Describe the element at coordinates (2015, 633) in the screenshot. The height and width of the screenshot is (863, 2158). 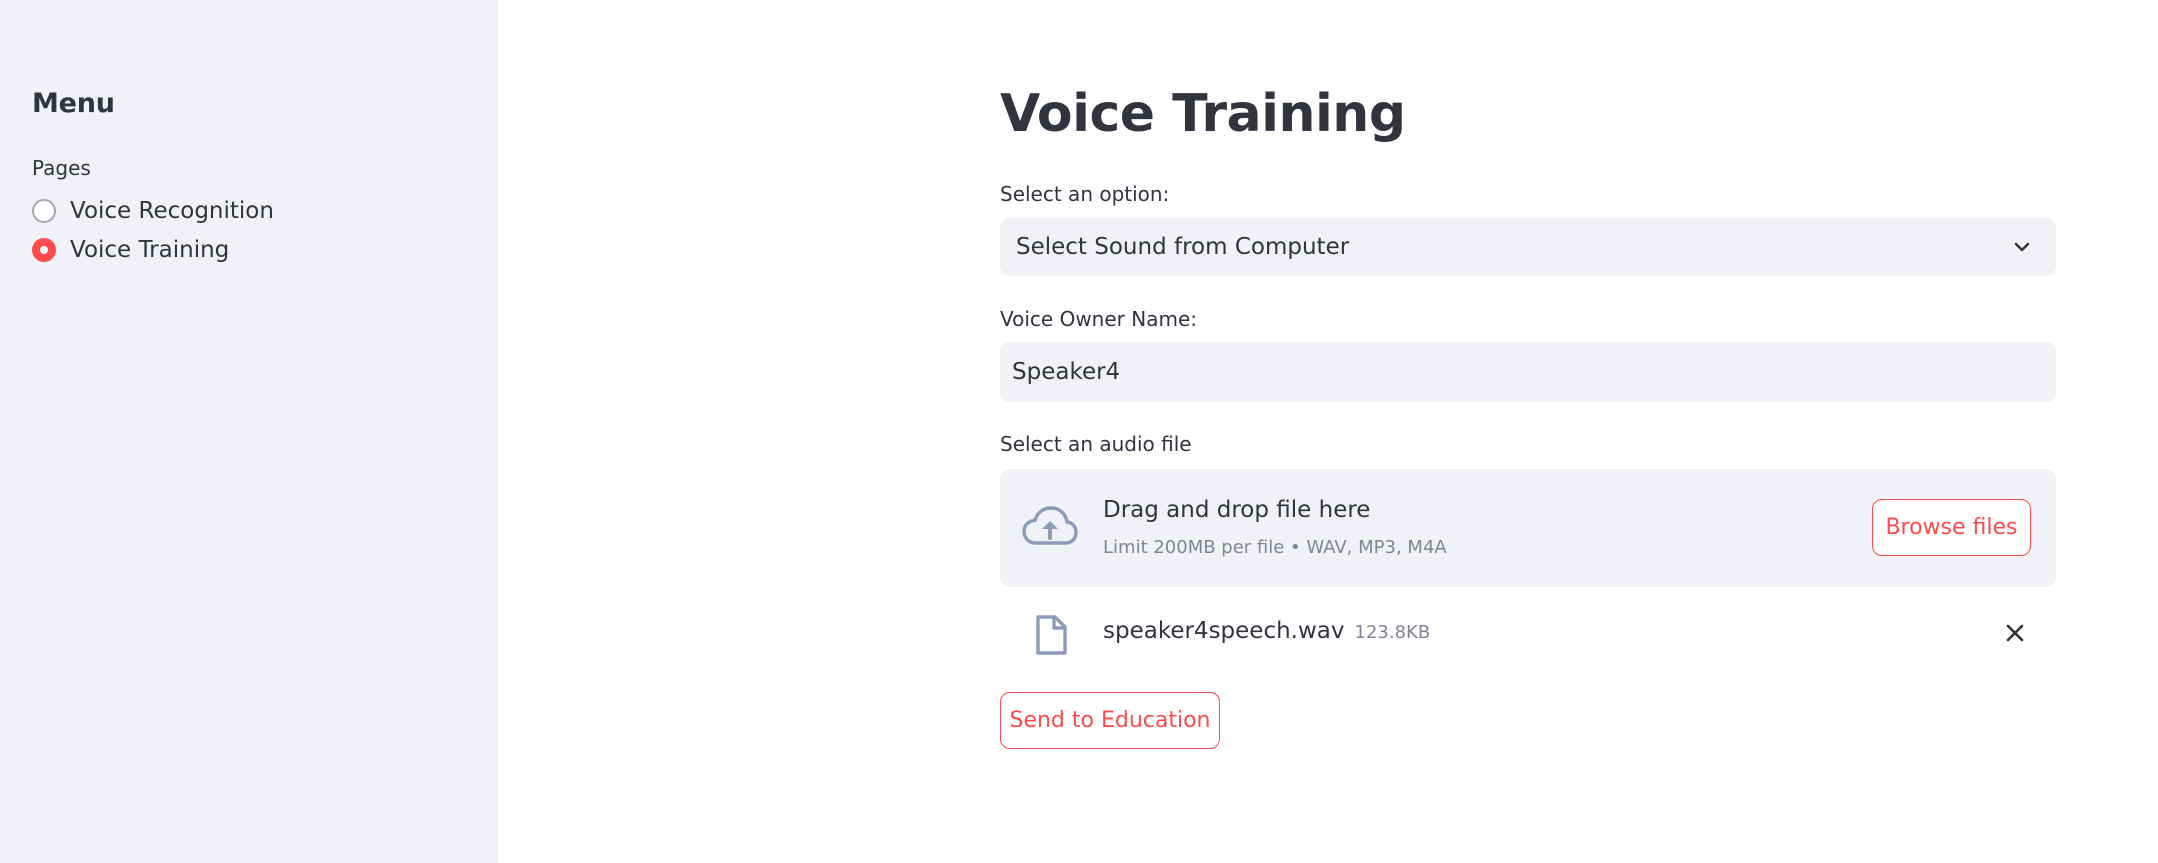
I see `close-icon` at that location.